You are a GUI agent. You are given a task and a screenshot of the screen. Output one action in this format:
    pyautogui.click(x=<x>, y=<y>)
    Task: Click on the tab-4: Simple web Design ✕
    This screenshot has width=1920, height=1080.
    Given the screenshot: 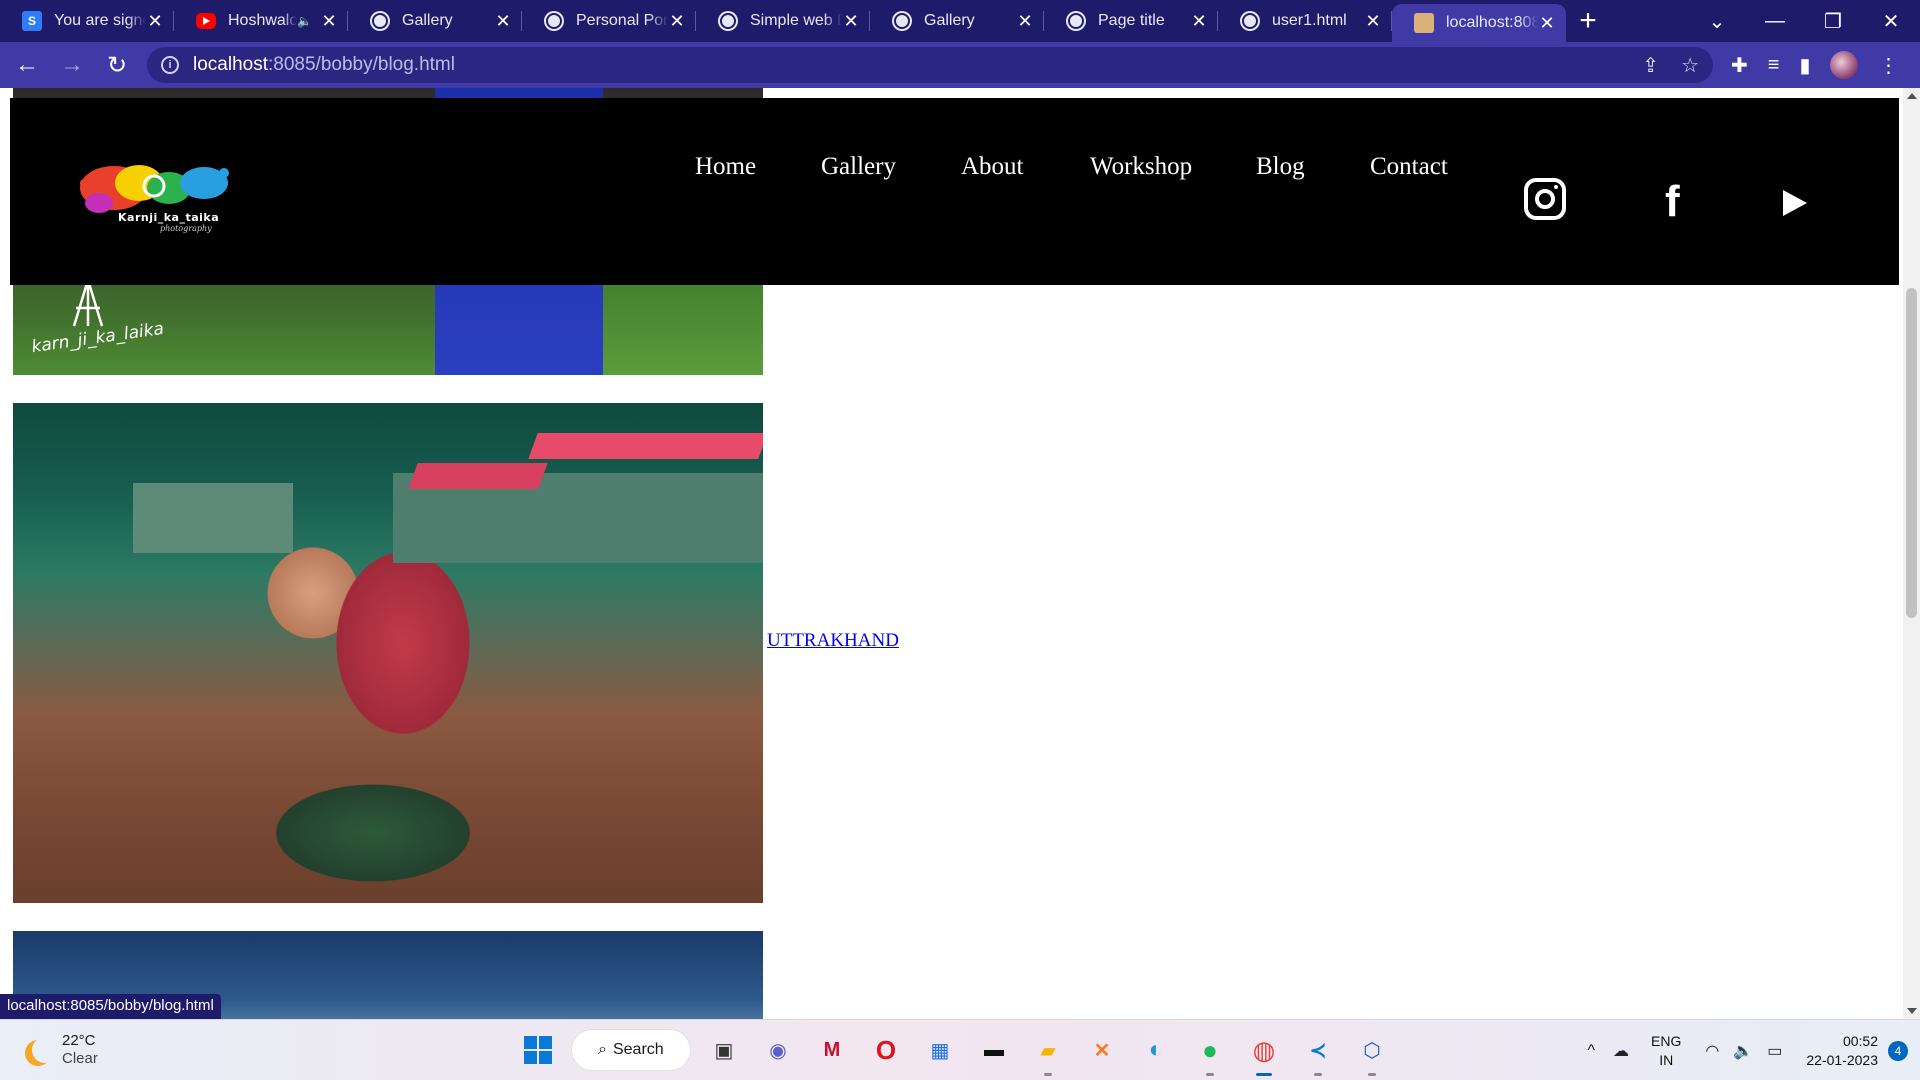 What is the action you would take?
    pyautogui.click(x=783, y=21)
    